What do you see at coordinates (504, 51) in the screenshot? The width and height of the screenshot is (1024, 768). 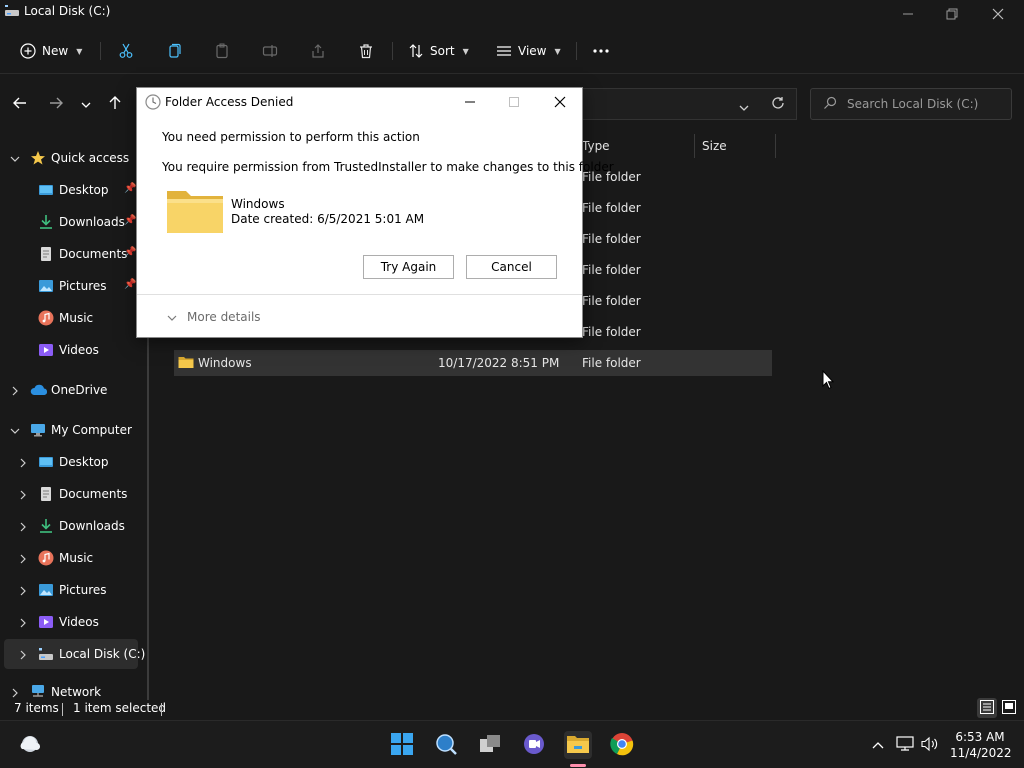 I see `list-view-icon` at bounding box center [504, 51].